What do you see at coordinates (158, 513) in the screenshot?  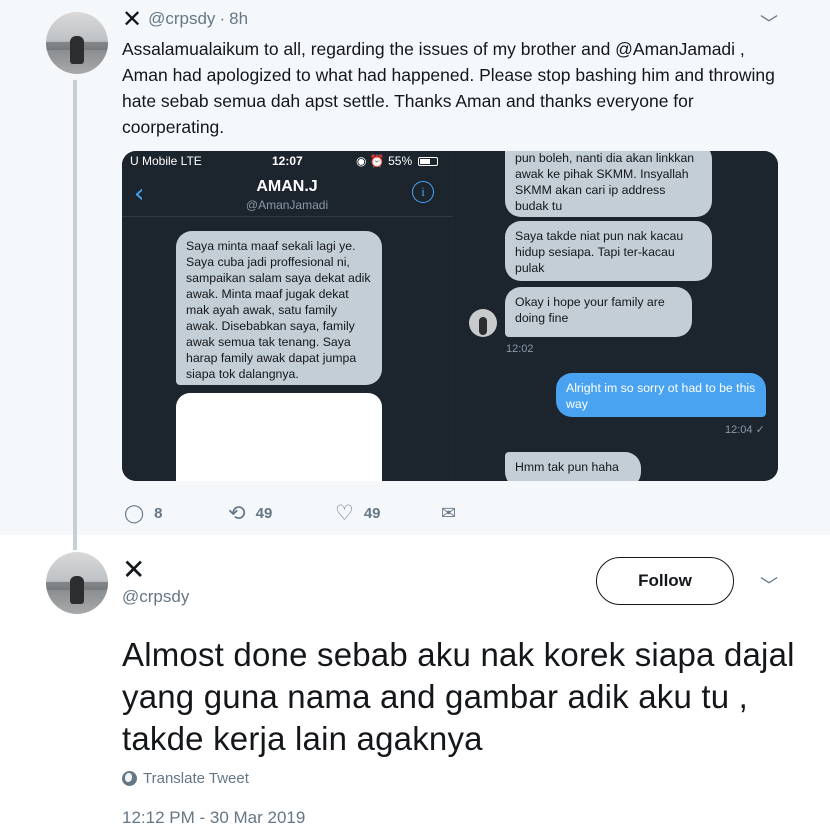 I see `reply-count: 8` at bounding box center [158, 513].